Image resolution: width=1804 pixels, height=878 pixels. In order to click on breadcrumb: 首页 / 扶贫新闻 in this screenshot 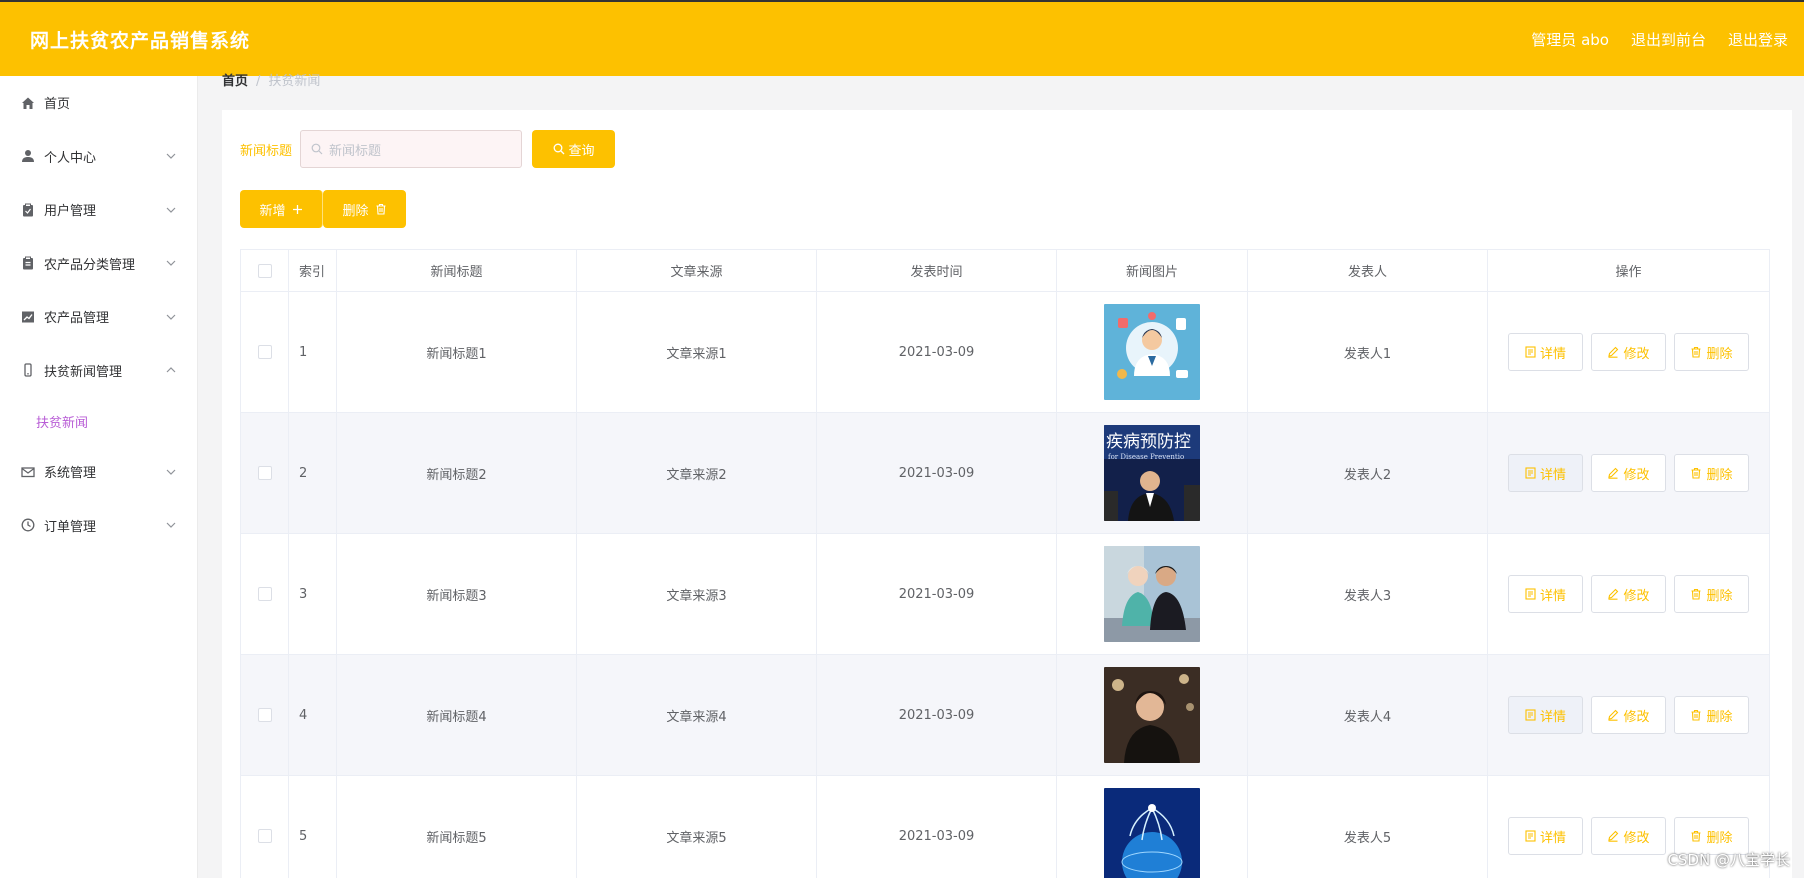, I will do `click(271, 81)`.